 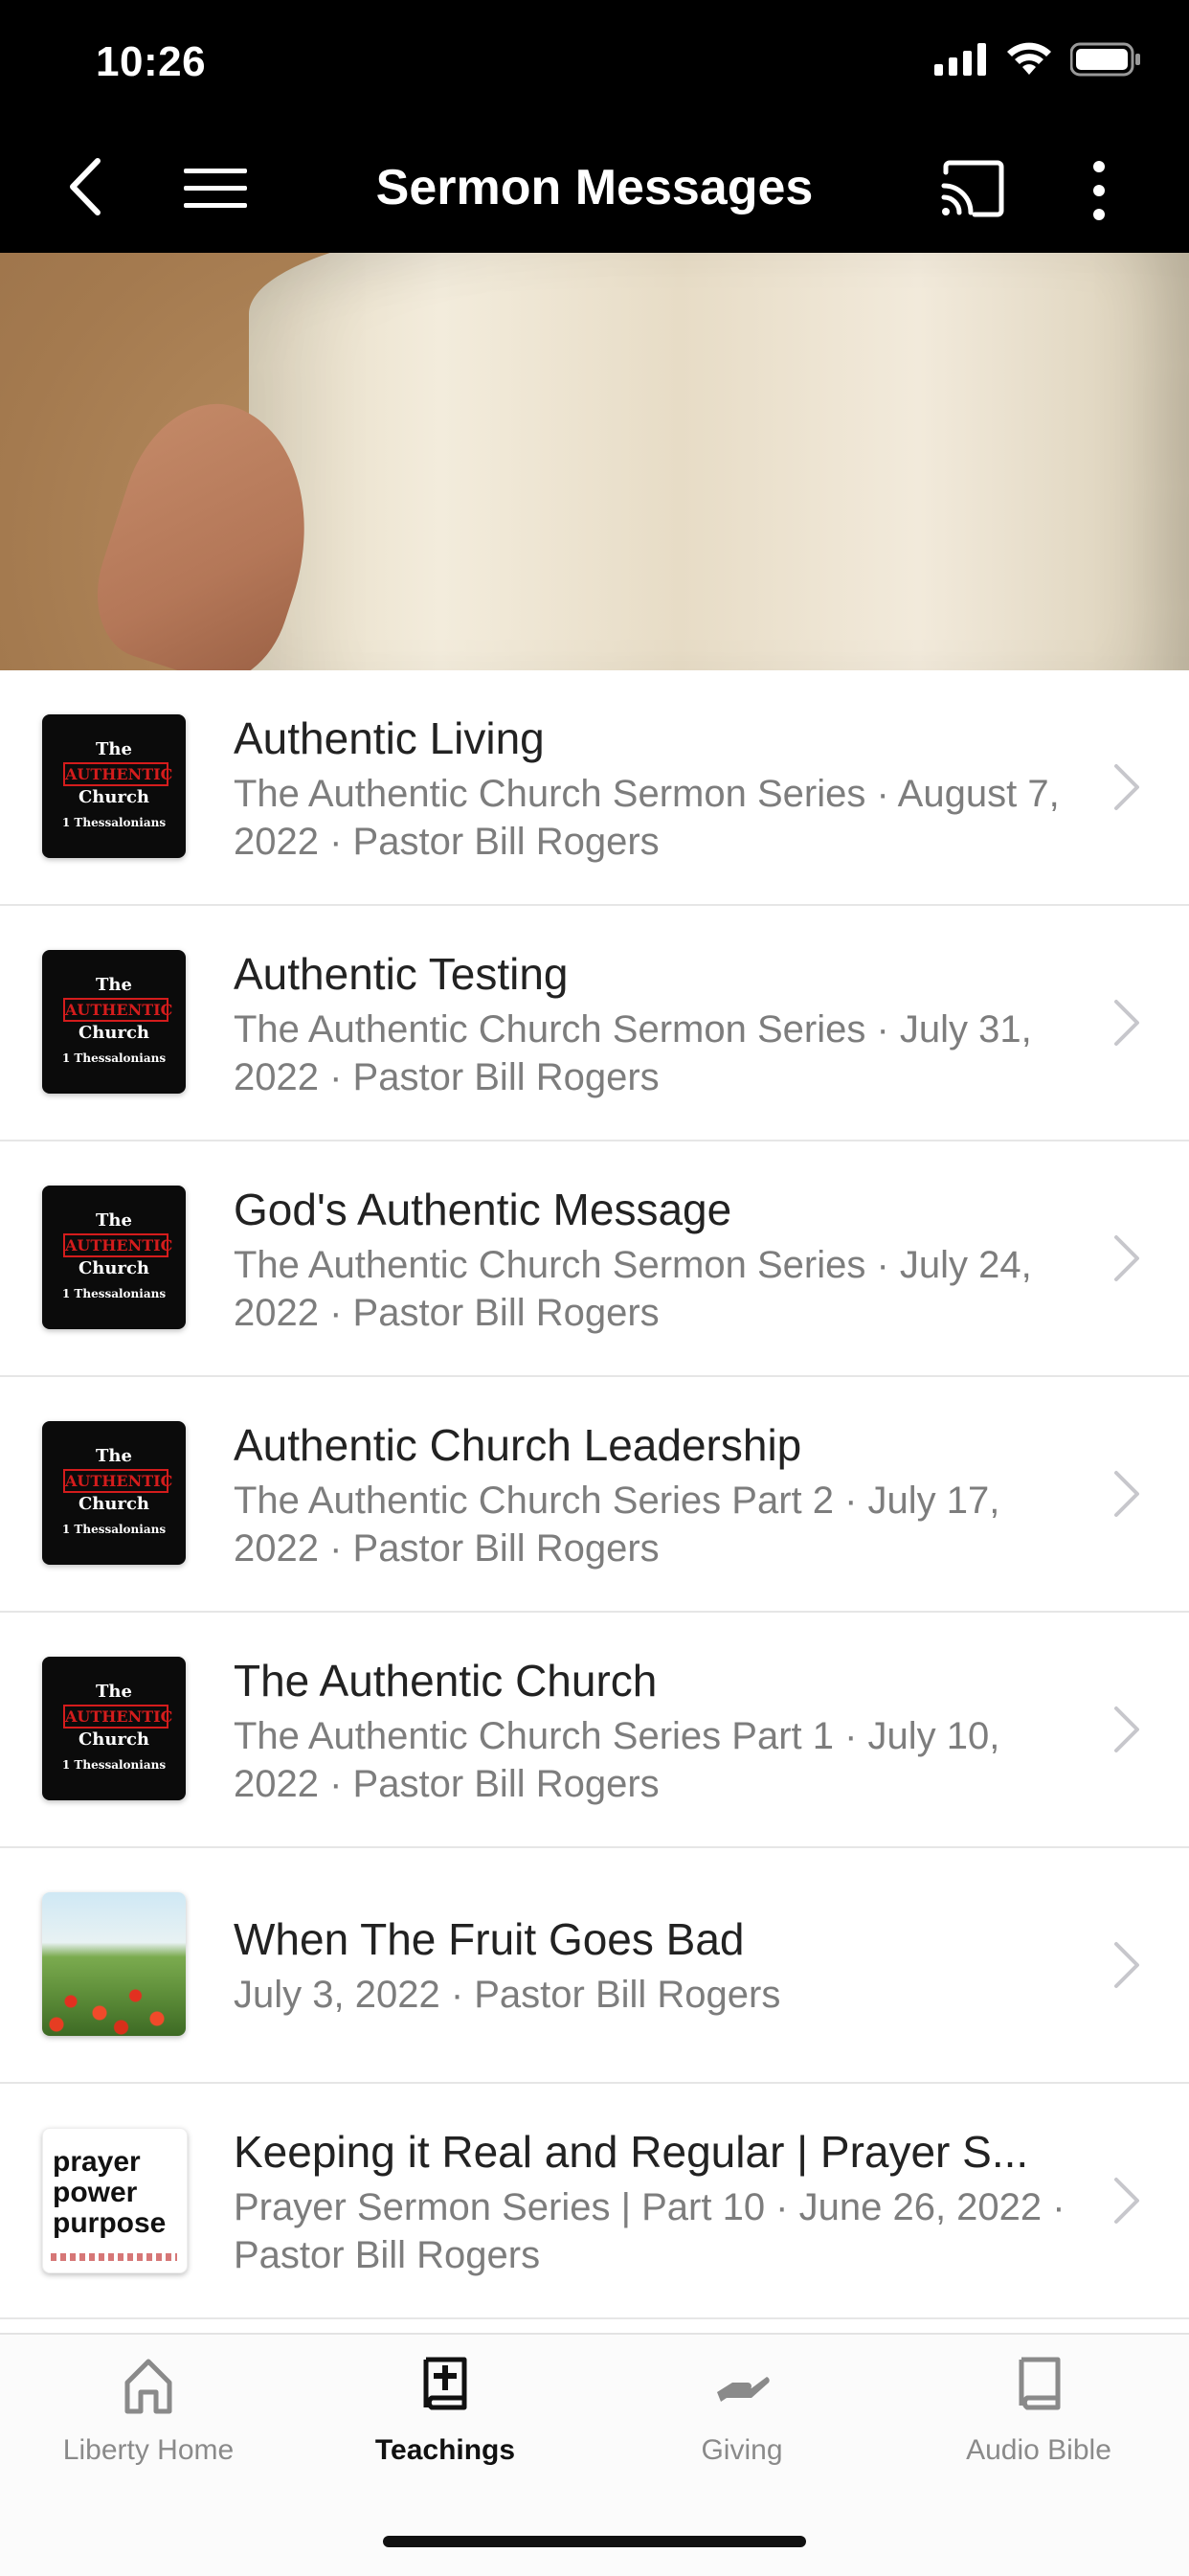 I want to click on sermon-title: Authentic Church Leadership, so click(x=518, y=1445).